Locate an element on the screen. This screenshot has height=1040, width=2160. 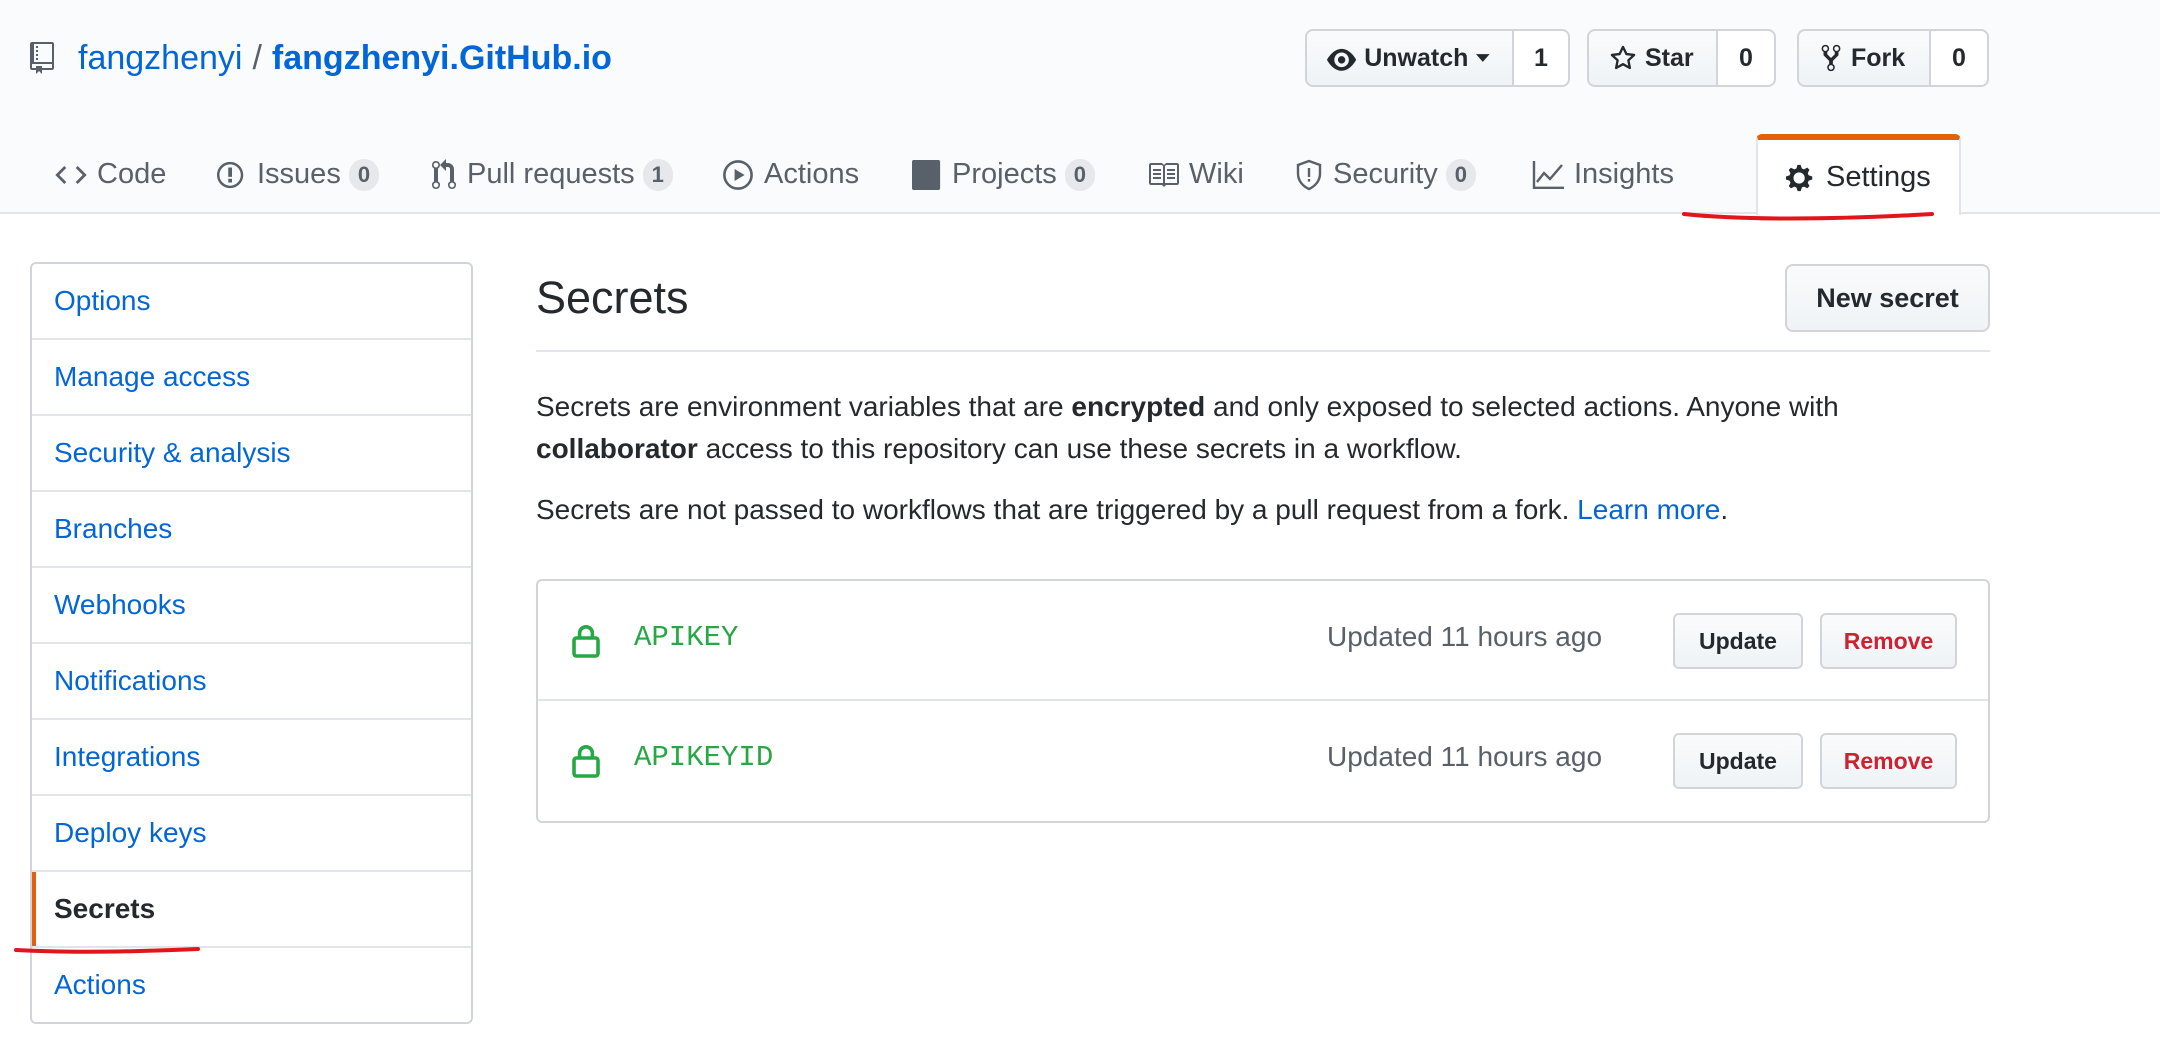
tab-label: Pull requests is located at coordinates (551, 174).